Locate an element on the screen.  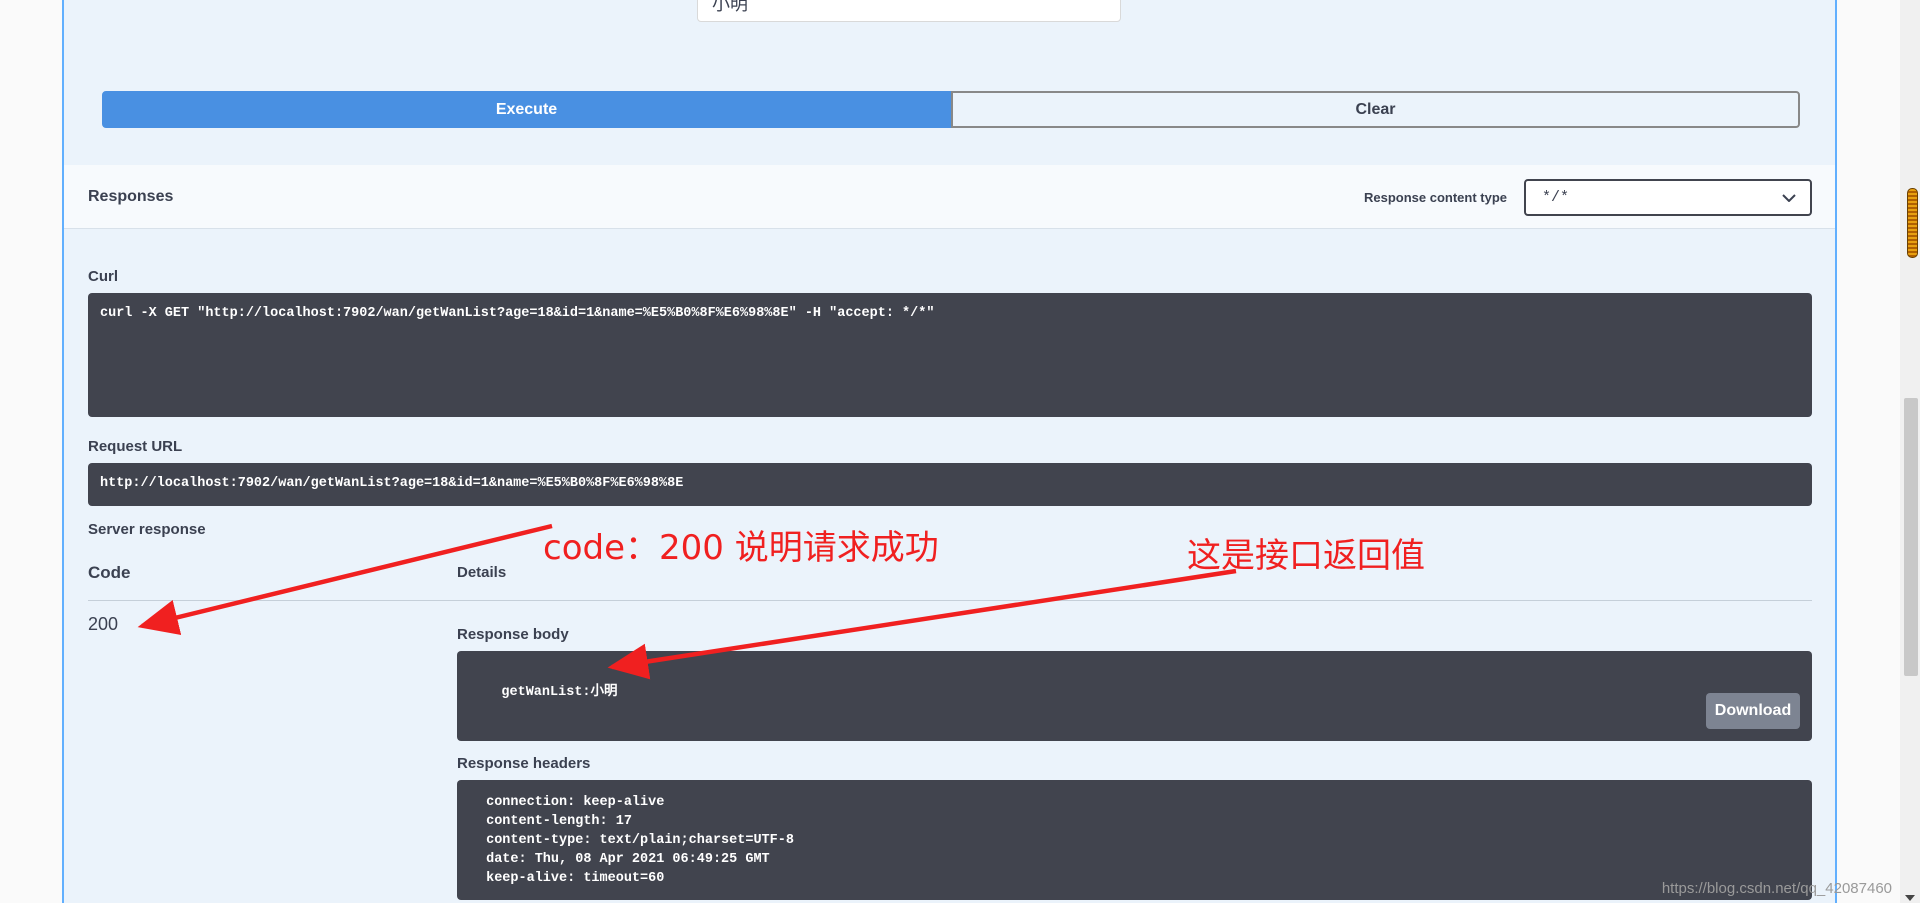
response-content-type-value: */* is located at coordinates (1556, 197).